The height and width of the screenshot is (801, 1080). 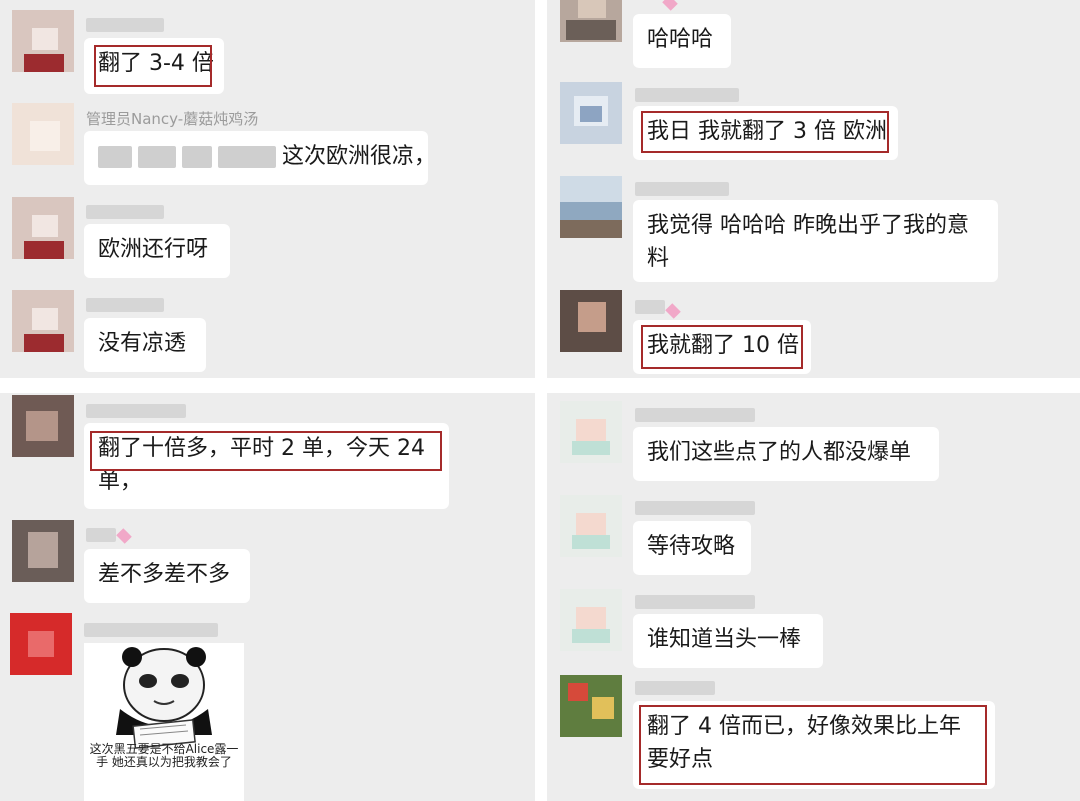 I want to click on message-bubble: 差不多差不多, so click(x=167, y=576).